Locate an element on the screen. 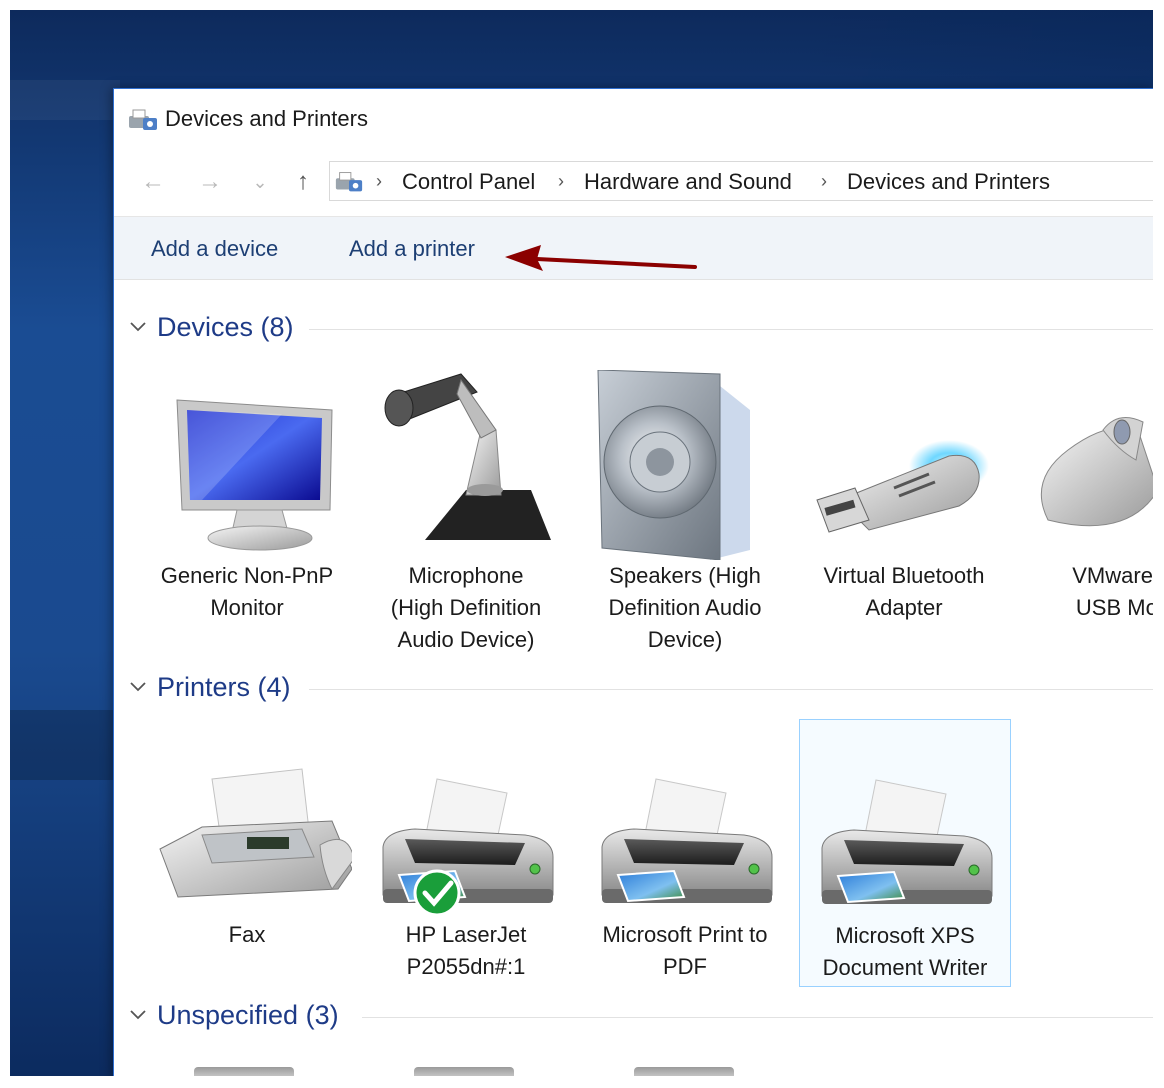  title-bar: Devices and Printers is located at coordinates (633, 119).